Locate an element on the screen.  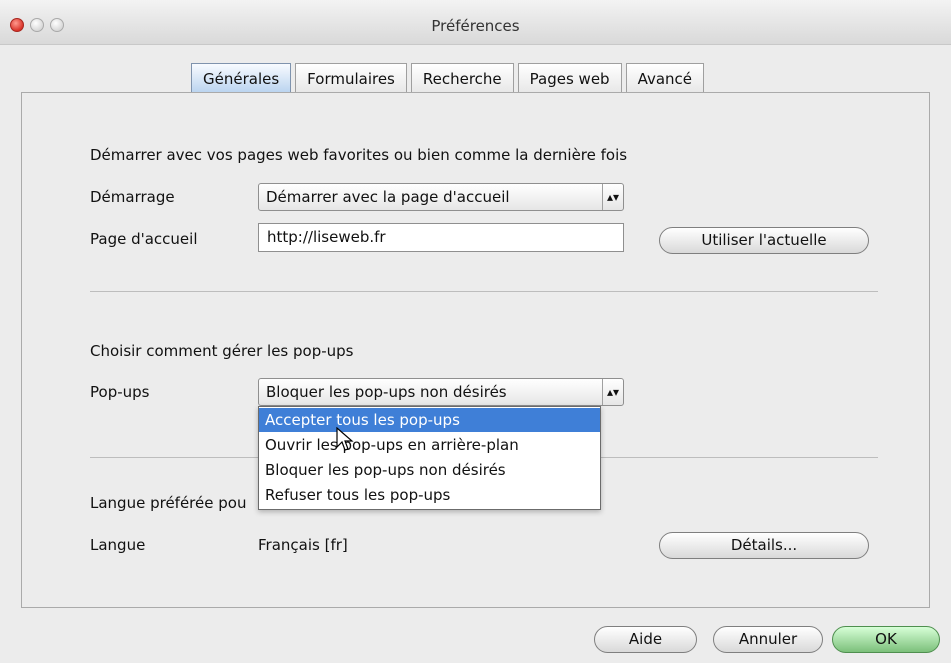
tab-pages-web-label: Pages web is located at coordinates (569, 79).